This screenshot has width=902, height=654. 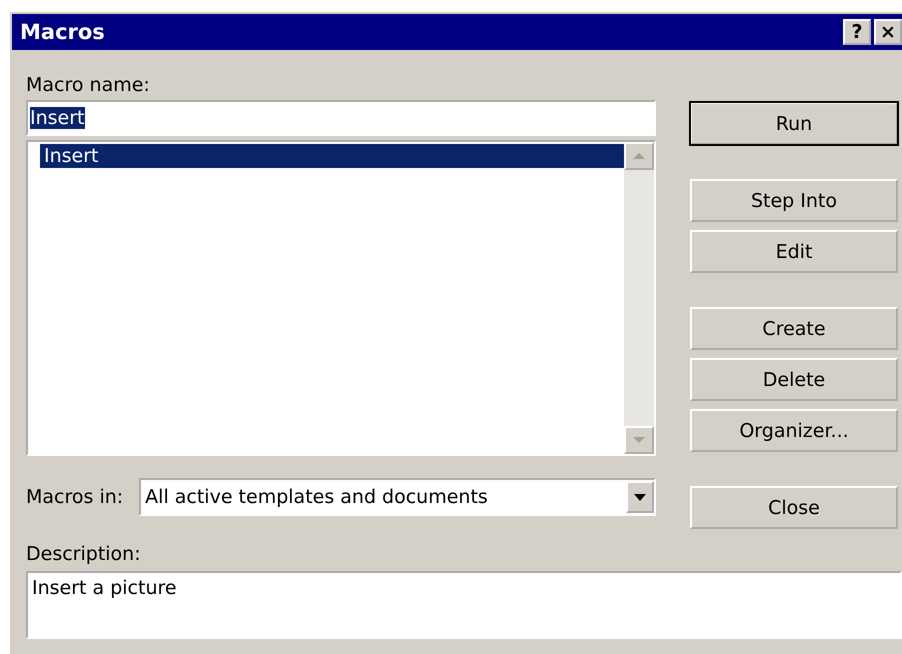 What do you see at coordinates (464, 605) in the screenshot?
I see `description-field: Insert a picture` at bounding box center [464, 605].